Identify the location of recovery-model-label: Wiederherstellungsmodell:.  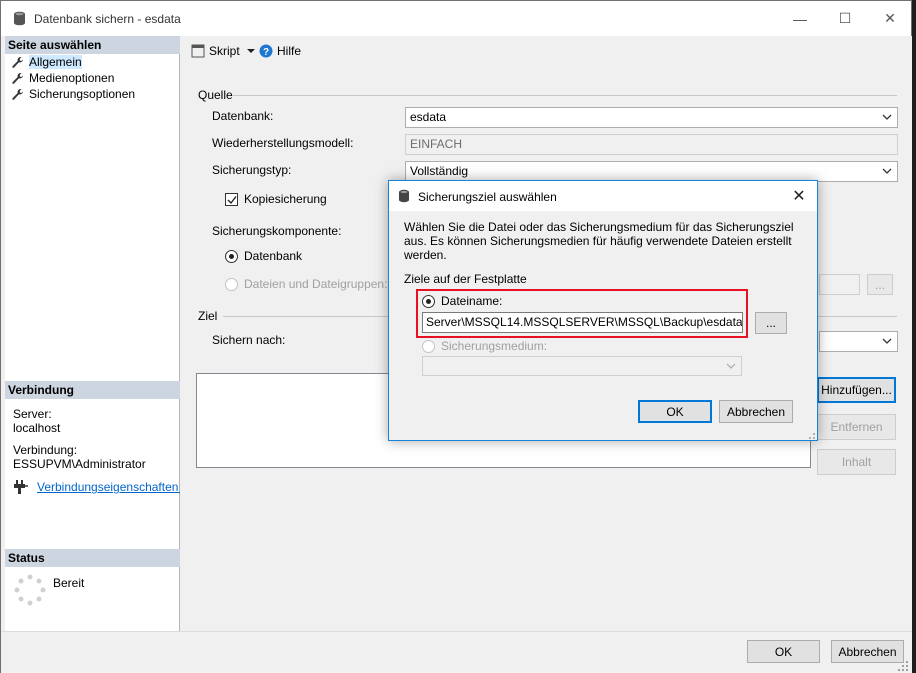
(283, 143).